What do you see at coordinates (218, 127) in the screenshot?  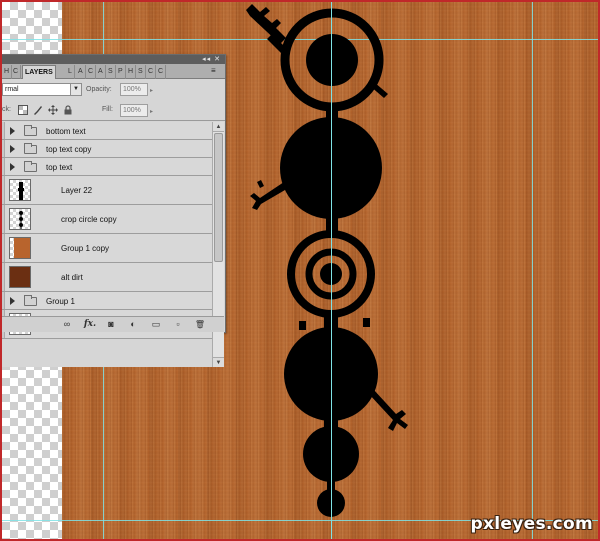 I see `scroll-up-icon: ▲` at bounding box center [218, 127].